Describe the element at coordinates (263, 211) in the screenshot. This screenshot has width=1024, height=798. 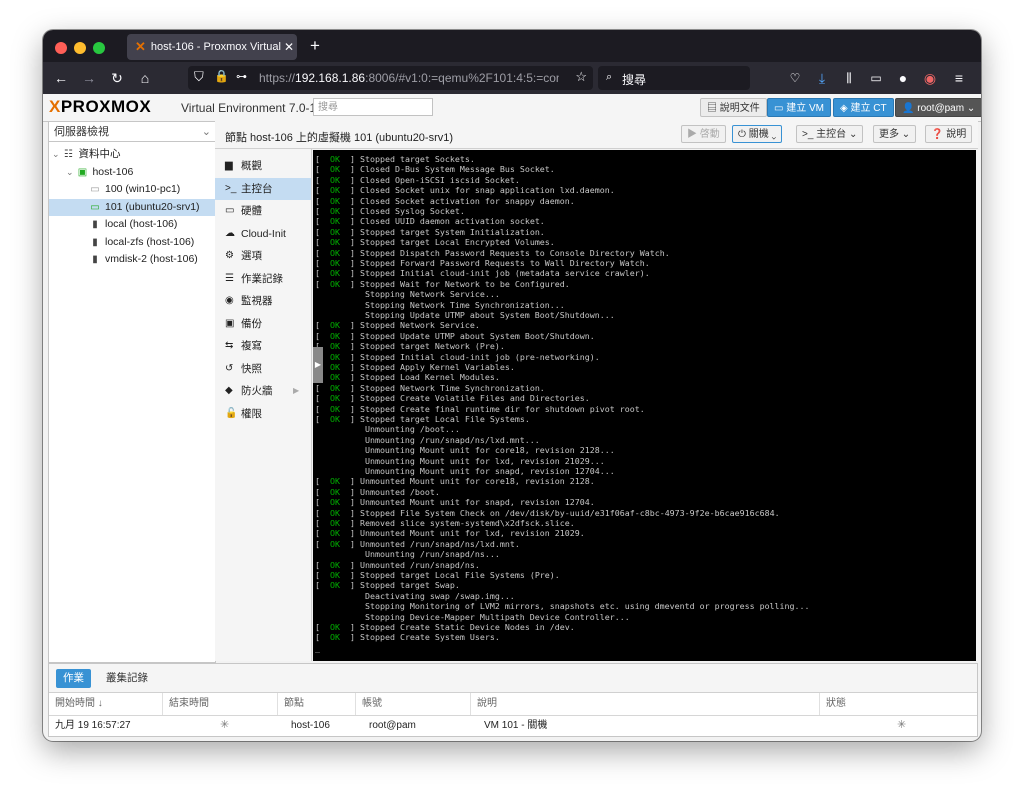
I see `nav-hardware: ▭ 硬體` at that location.